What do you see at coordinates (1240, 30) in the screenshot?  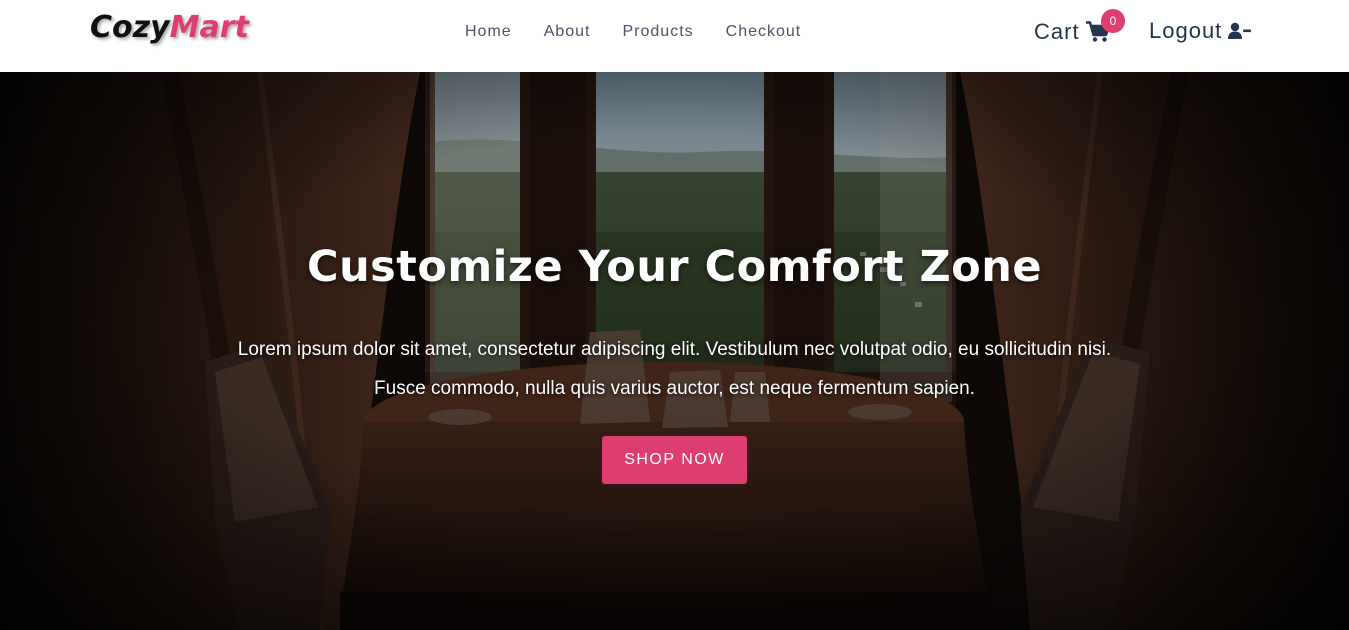 I see `user-minus-icon` at bounding box center [1240, 30].